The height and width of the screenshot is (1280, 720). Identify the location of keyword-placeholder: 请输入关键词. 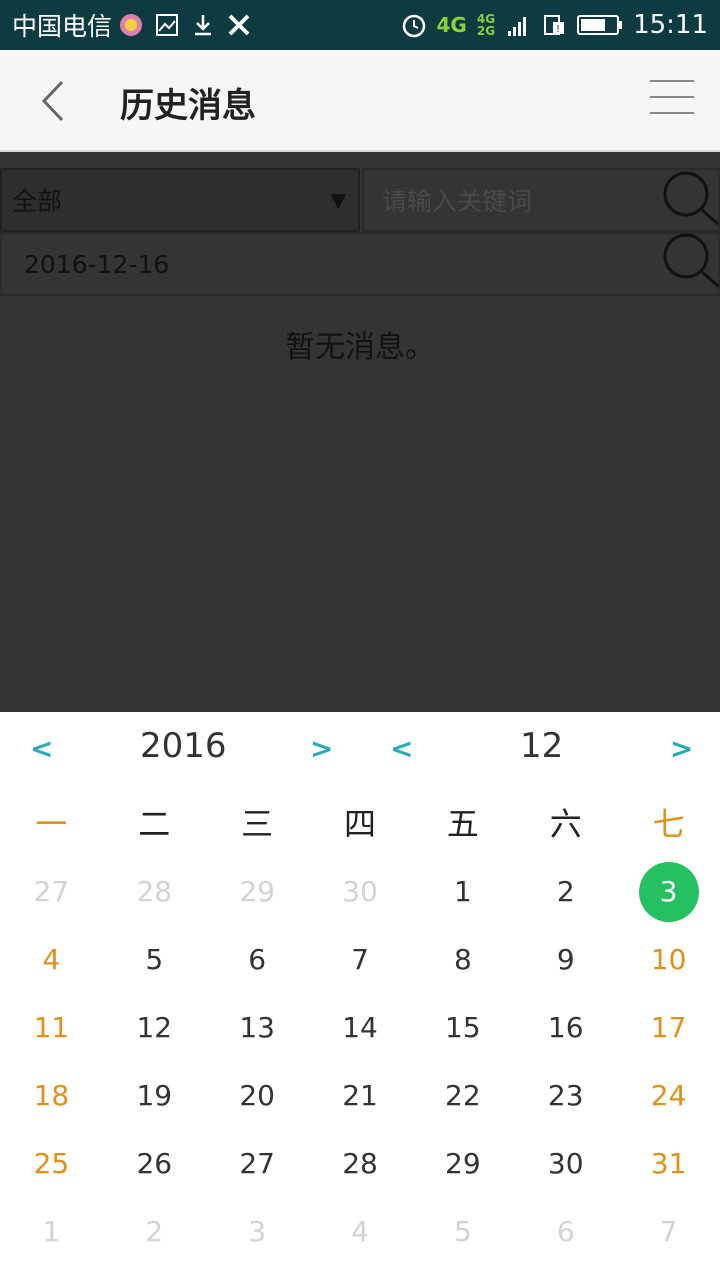
(457, 201).